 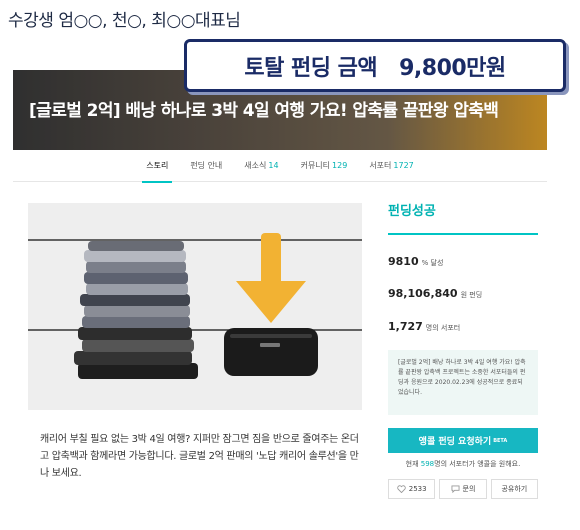 What do you see at coordinates (271, 278) in the screenshot?
I see `down-arrow` at bounding box center [271, 278].